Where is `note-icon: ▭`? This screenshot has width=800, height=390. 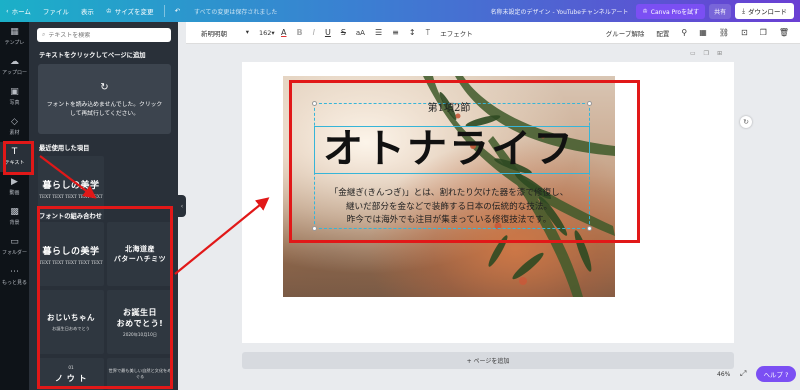 note-icon: ▭ is located at coordinates (693, 53).